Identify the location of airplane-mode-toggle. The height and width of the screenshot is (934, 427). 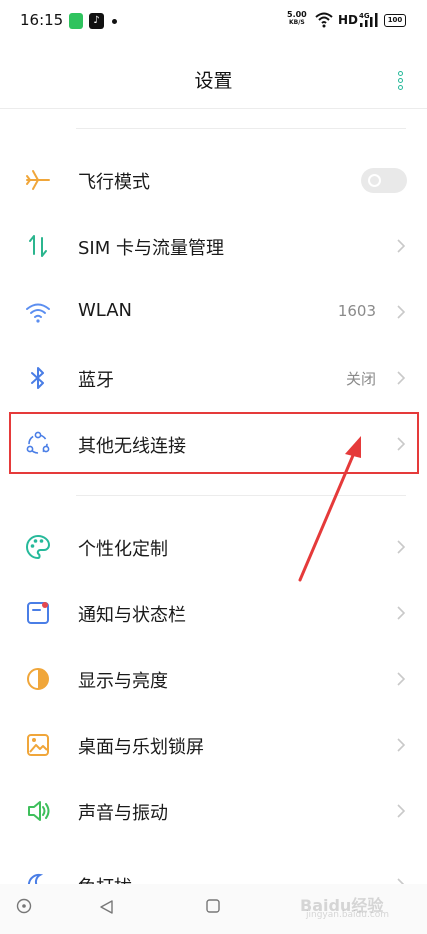
(384, 180).